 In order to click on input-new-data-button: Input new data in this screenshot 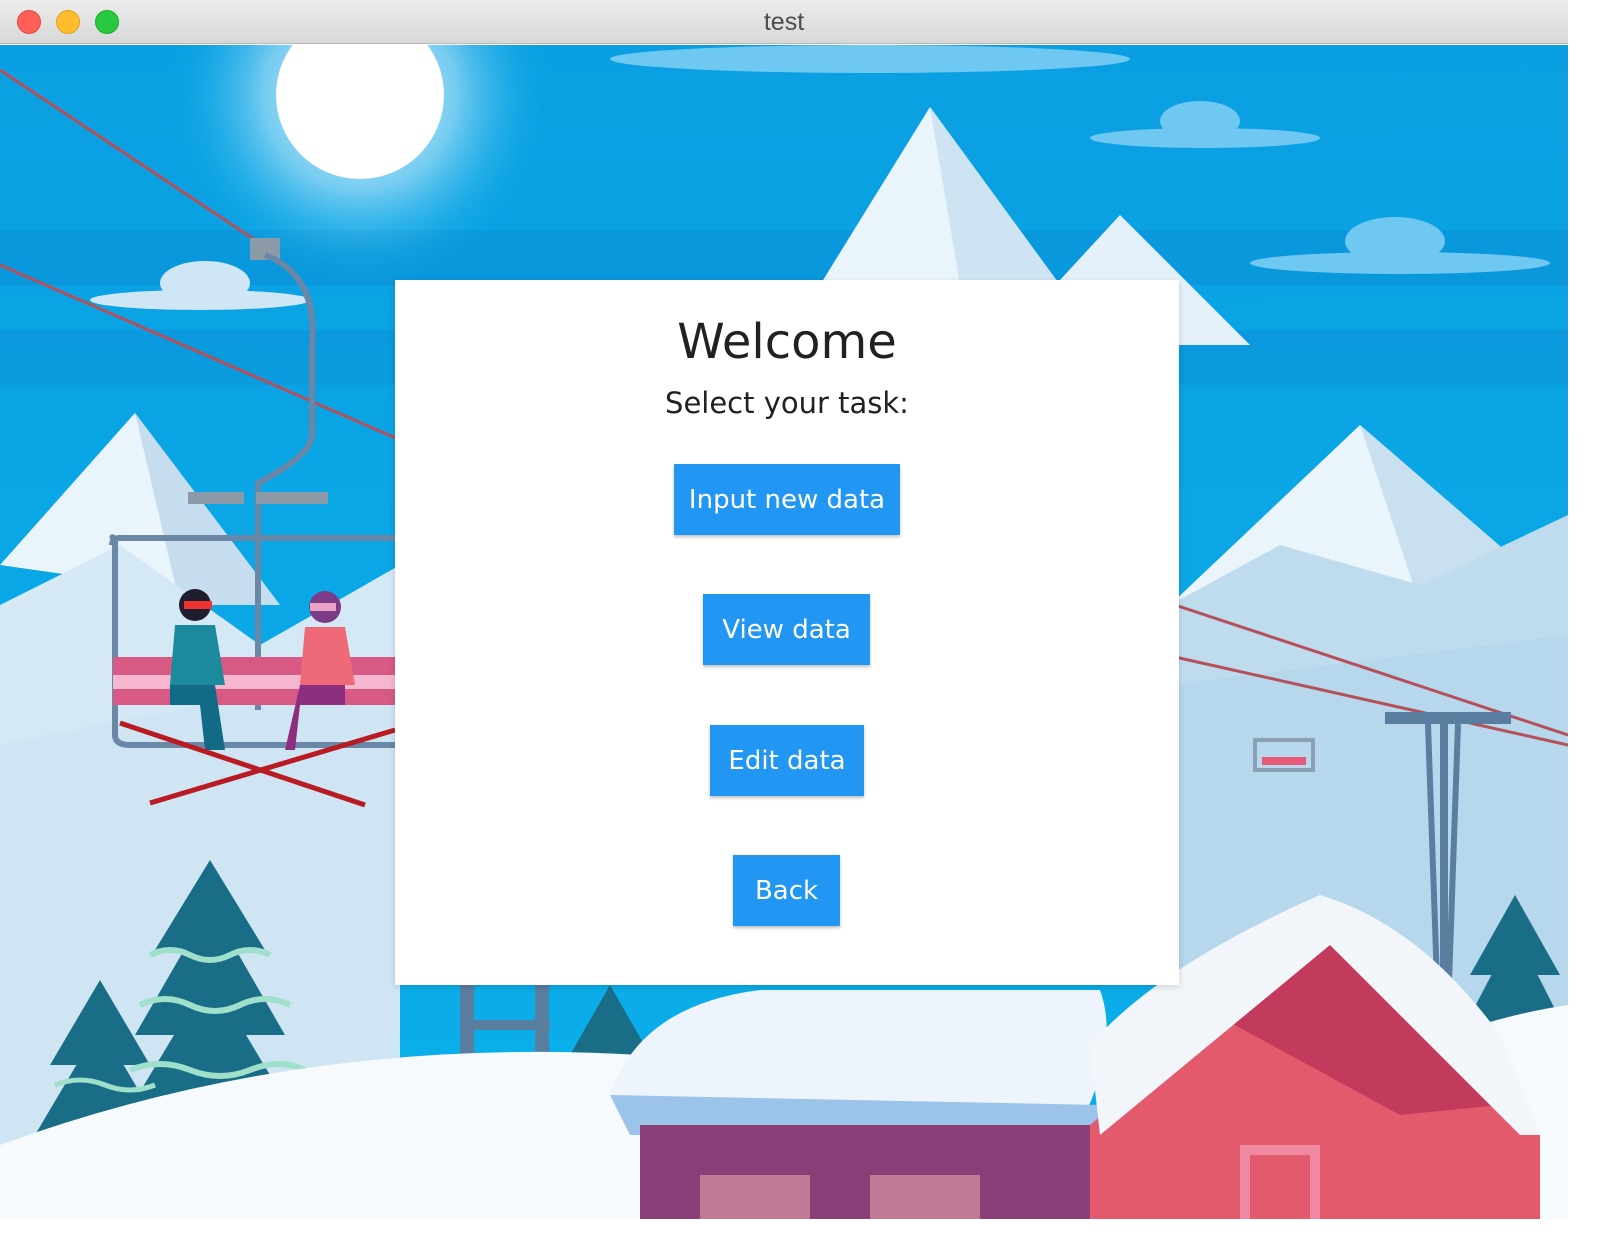, I will do `click(787, 499)`.